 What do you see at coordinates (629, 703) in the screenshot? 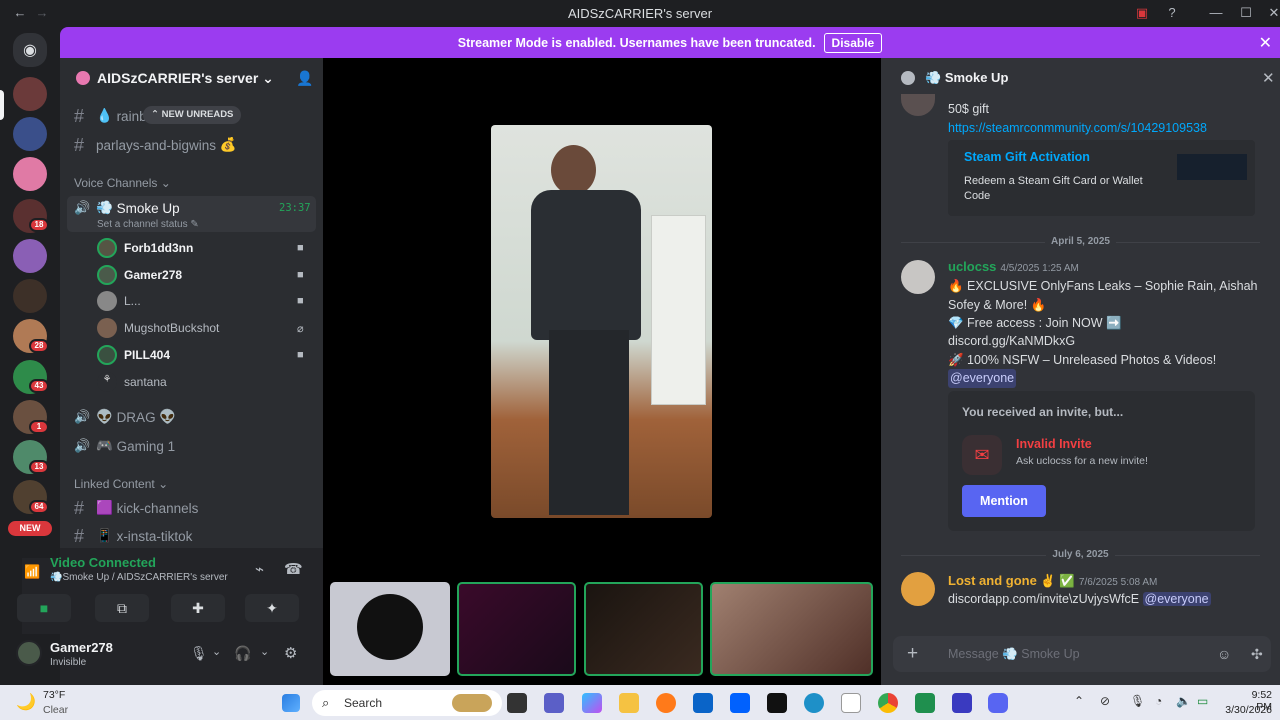
I see `file-explorer-icon` at bounding box center [629, 703].